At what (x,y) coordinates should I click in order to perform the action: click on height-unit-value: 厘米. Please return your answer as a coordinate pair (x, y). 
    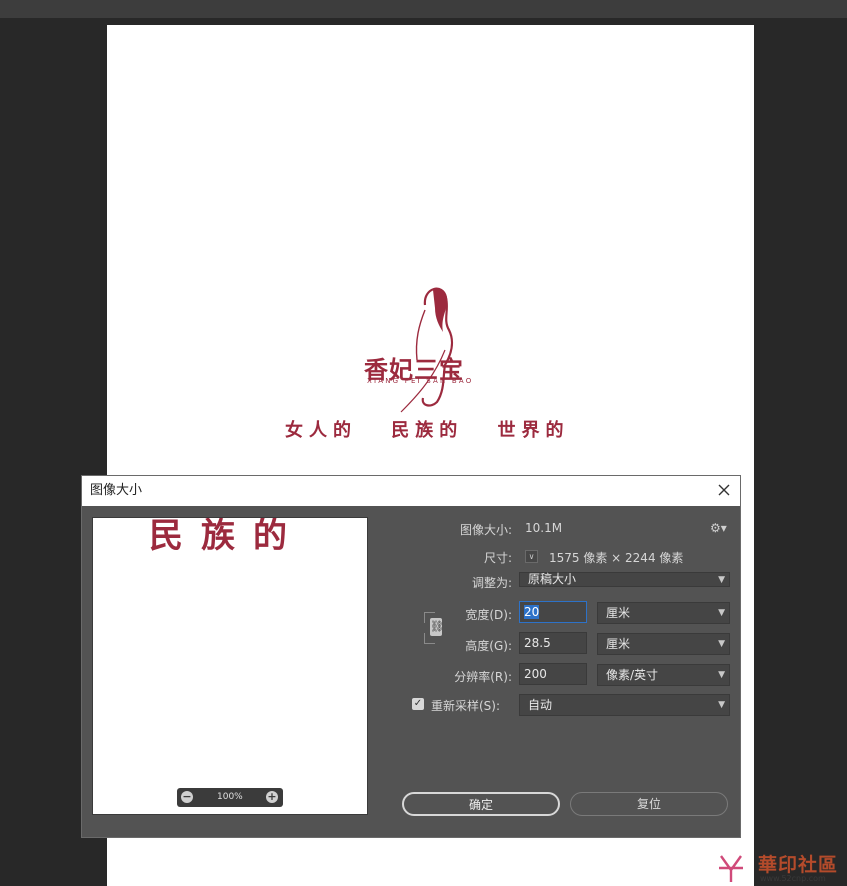
    Looking at the image, I should click on (618, 644).